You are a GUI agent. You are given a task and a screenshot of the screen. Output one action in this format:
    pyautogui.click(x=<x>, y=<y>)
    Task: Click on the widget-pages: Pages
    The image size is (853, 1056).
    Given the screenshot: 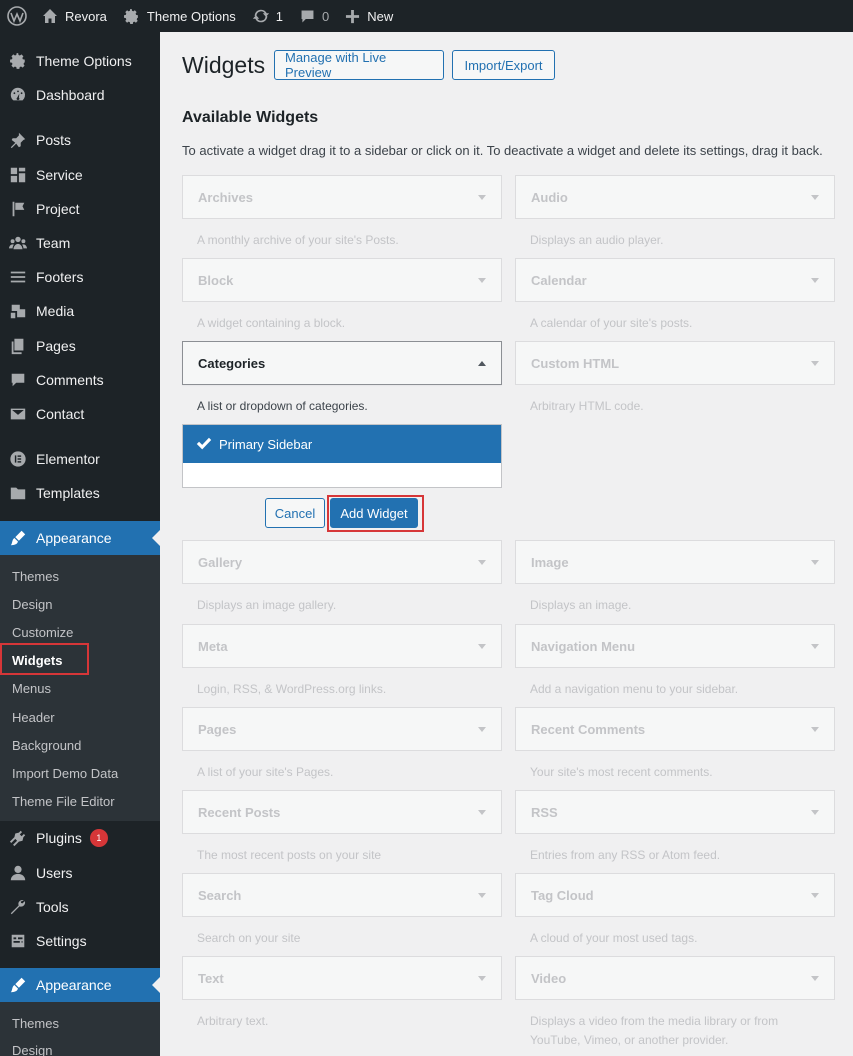 What is the action you would take?
    pyautogui.click(x=342, y=729)
    